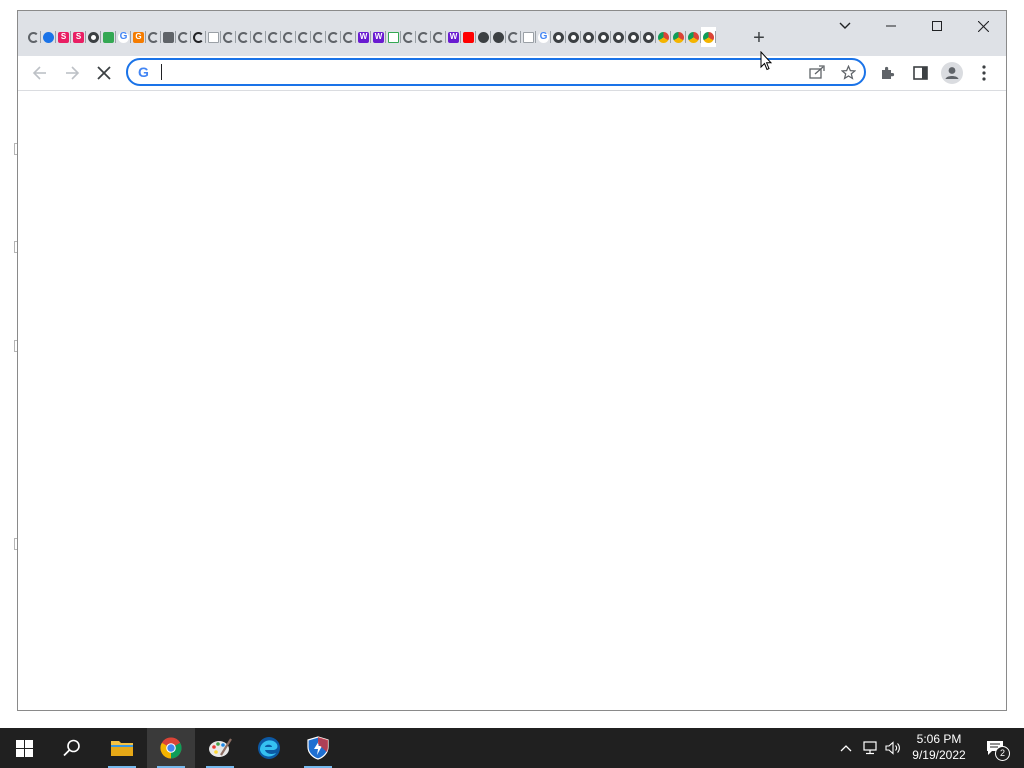 This screenshot has width=1024, height=768. I want to click on taskbar-paint, so click(220, 748).